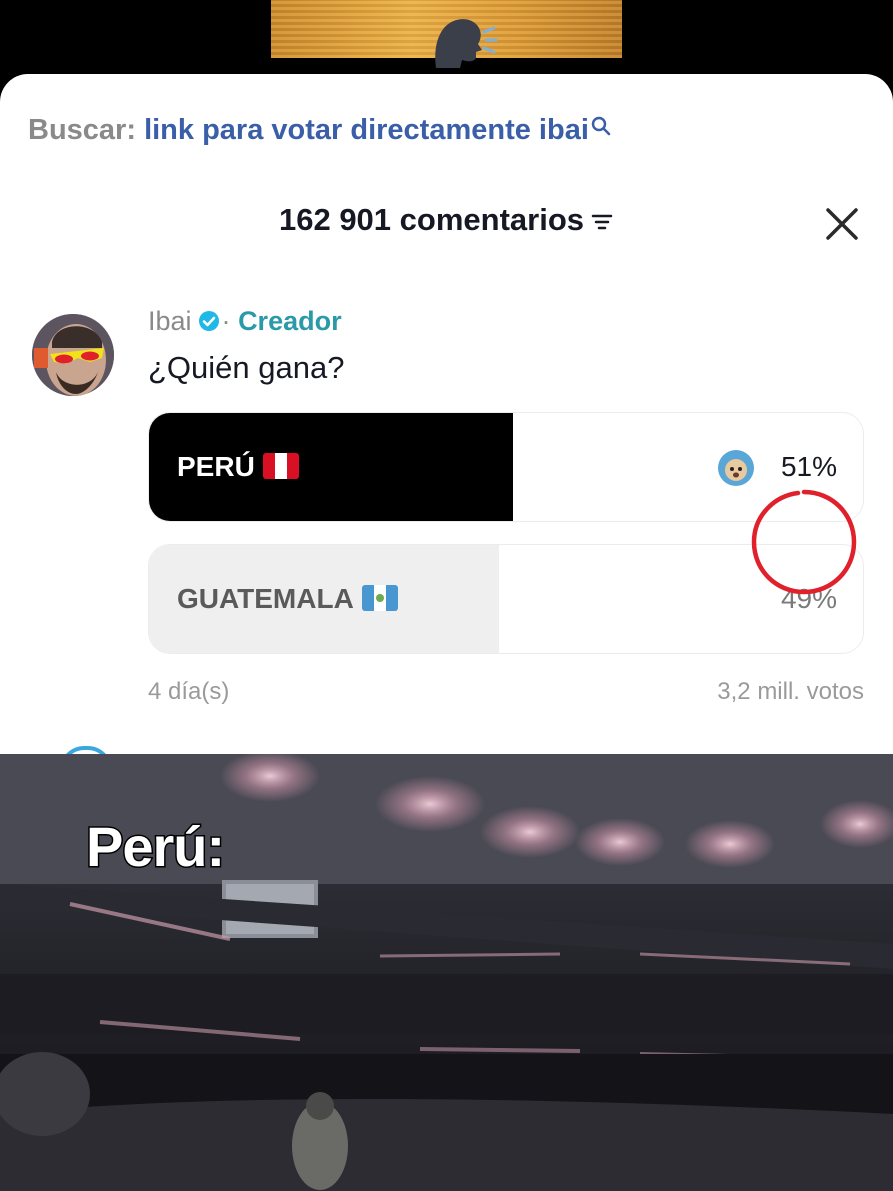 Image resolution: width=893 pixels, height=1191 pixels. What do you see at coordinates (290, 321) in the screenshot?
I see `creator-label: Creador` at bounding box center [290, 321].